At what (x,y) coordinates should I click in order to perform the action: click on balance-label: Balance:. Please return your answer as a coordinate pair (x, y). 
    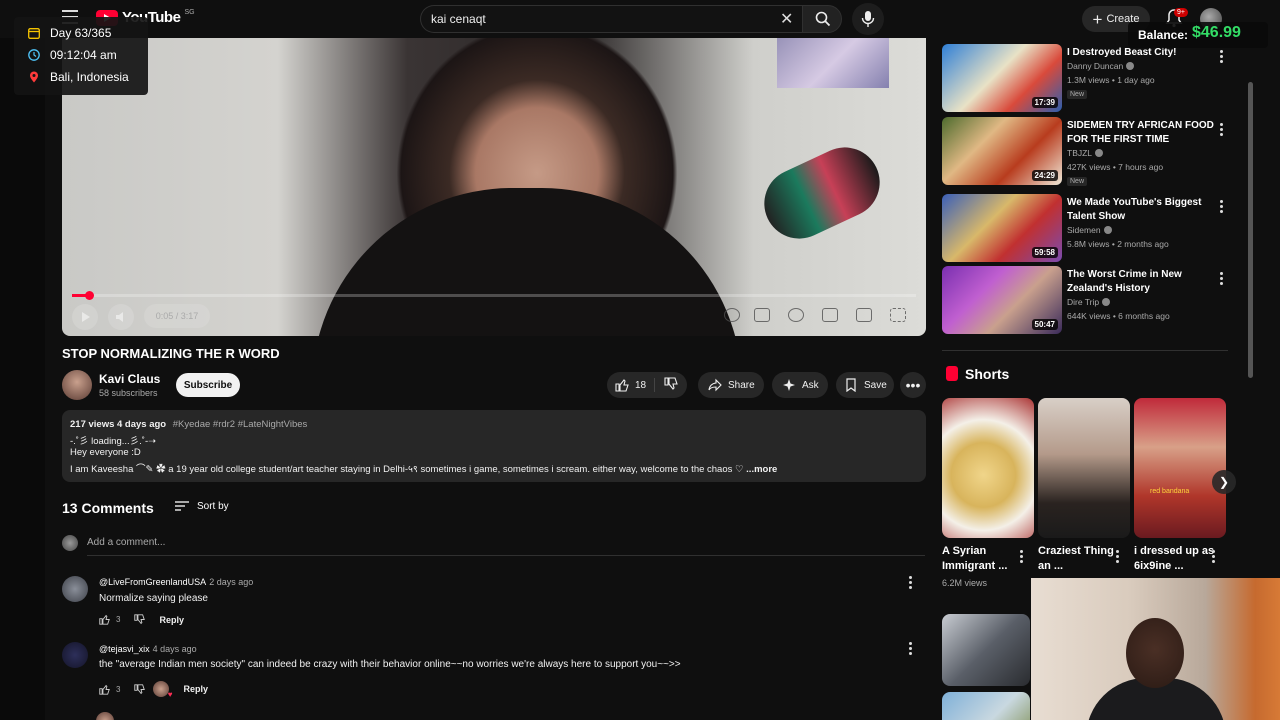
    Looking at the image, I should click on (1163, 35).